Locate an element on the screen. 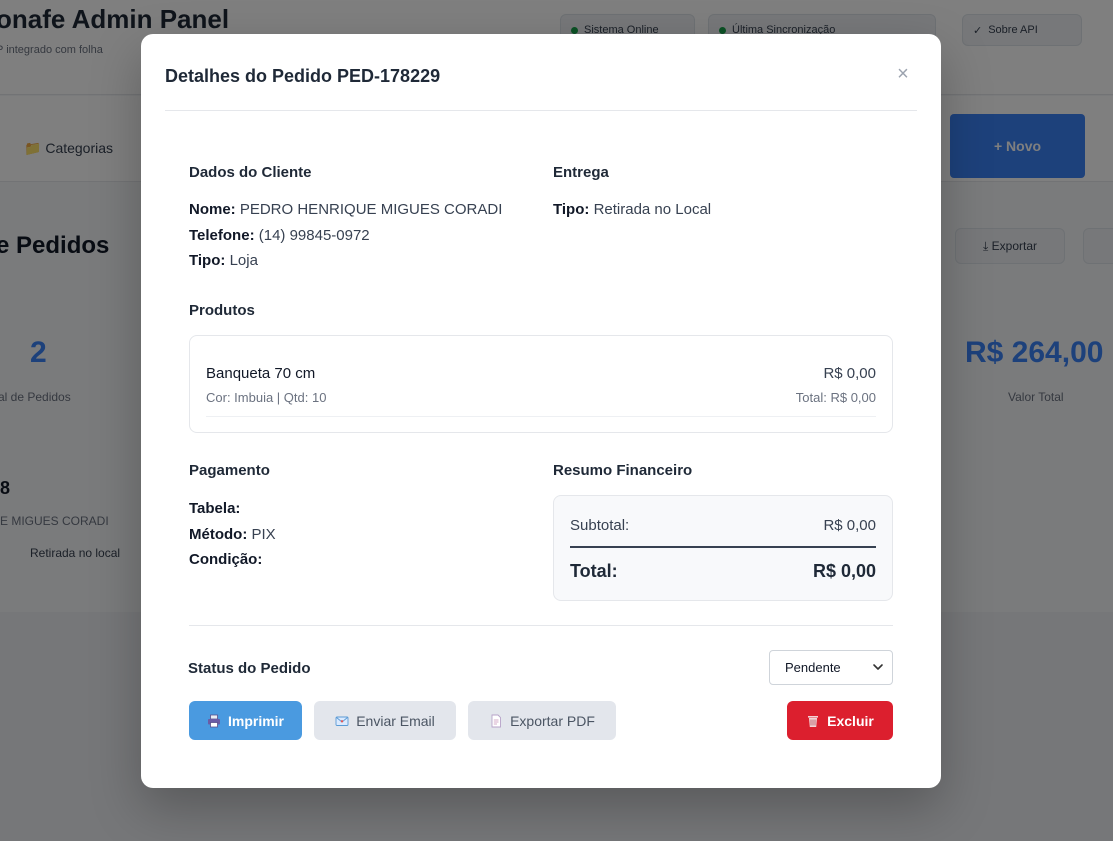  printer-icon is located at coordinates (214, 721).